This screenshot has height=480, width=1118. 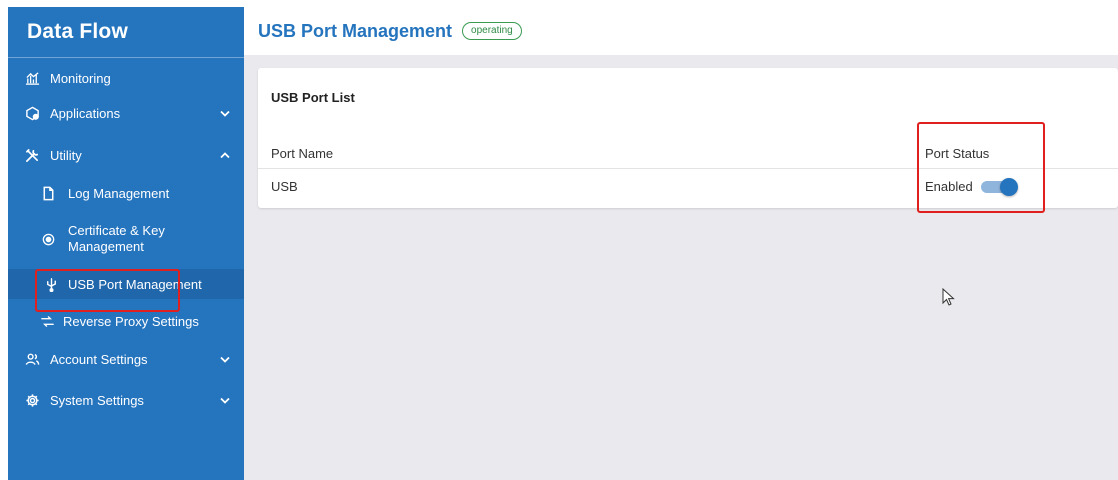 What do you see at coordinates (32, 359) in the screenshot?
I see `users-icon` at bounding box center [32, 359].